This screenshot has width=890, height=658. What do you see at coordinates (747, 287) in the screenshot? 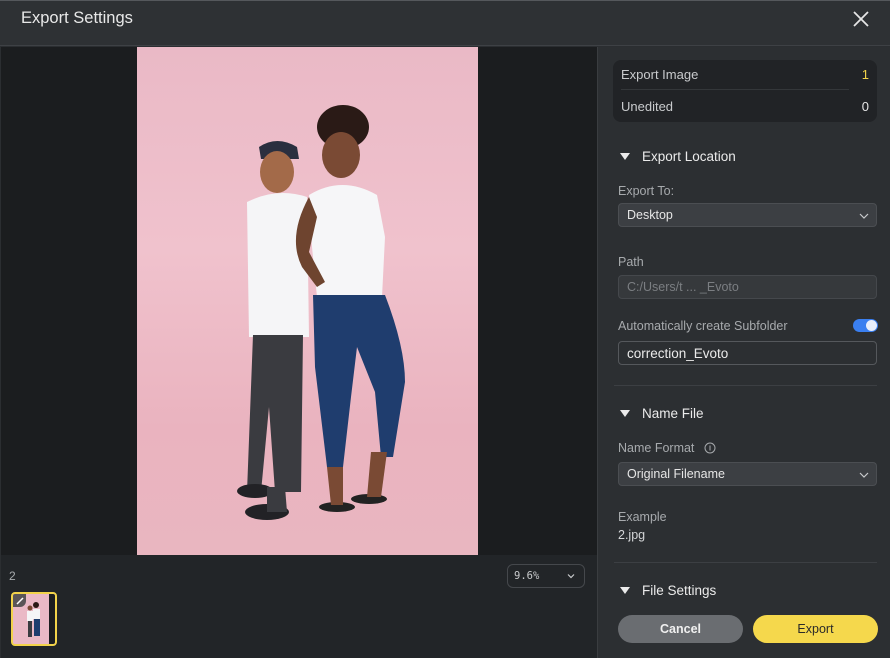
I see `path-field: C:/Users/t ... _Evoto` at bounding box center [747, 287].